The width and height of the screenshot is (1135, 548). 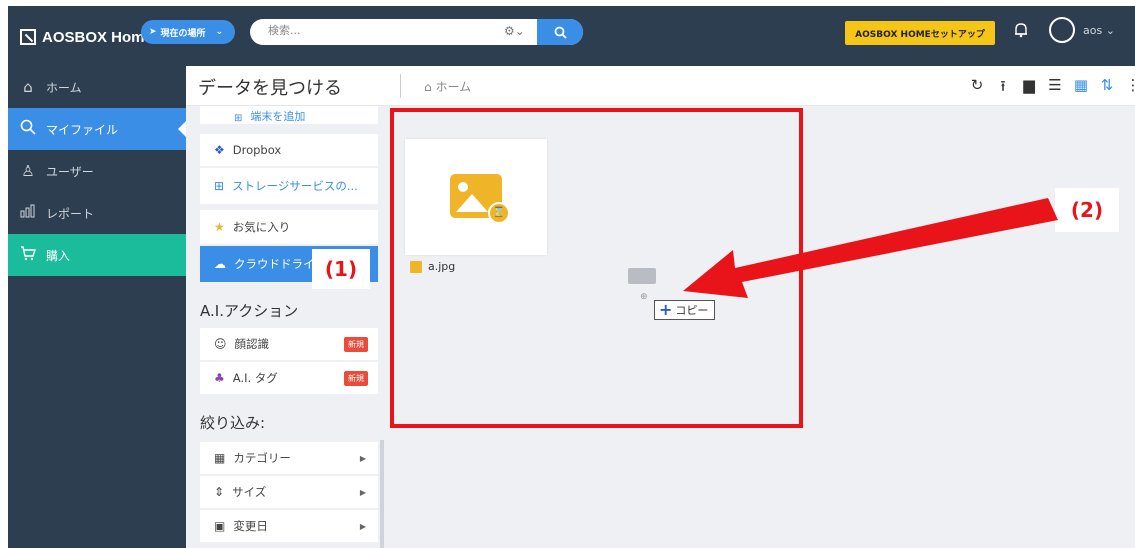 What do you see at coordinates (644, 297) in the screenshot?
I see `drag-cursor-icon: ⊕` at bounding box center [644, 297].